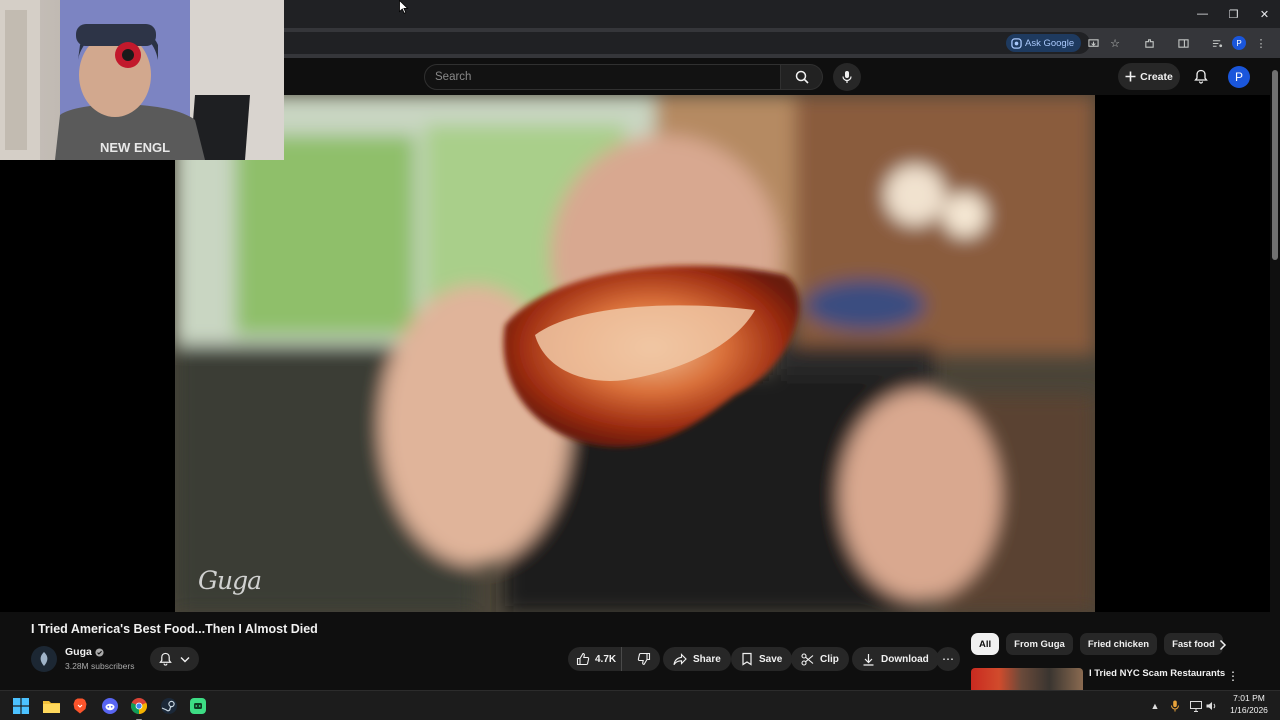  I want to click on more-icon: ⋯, so click(948, 659).